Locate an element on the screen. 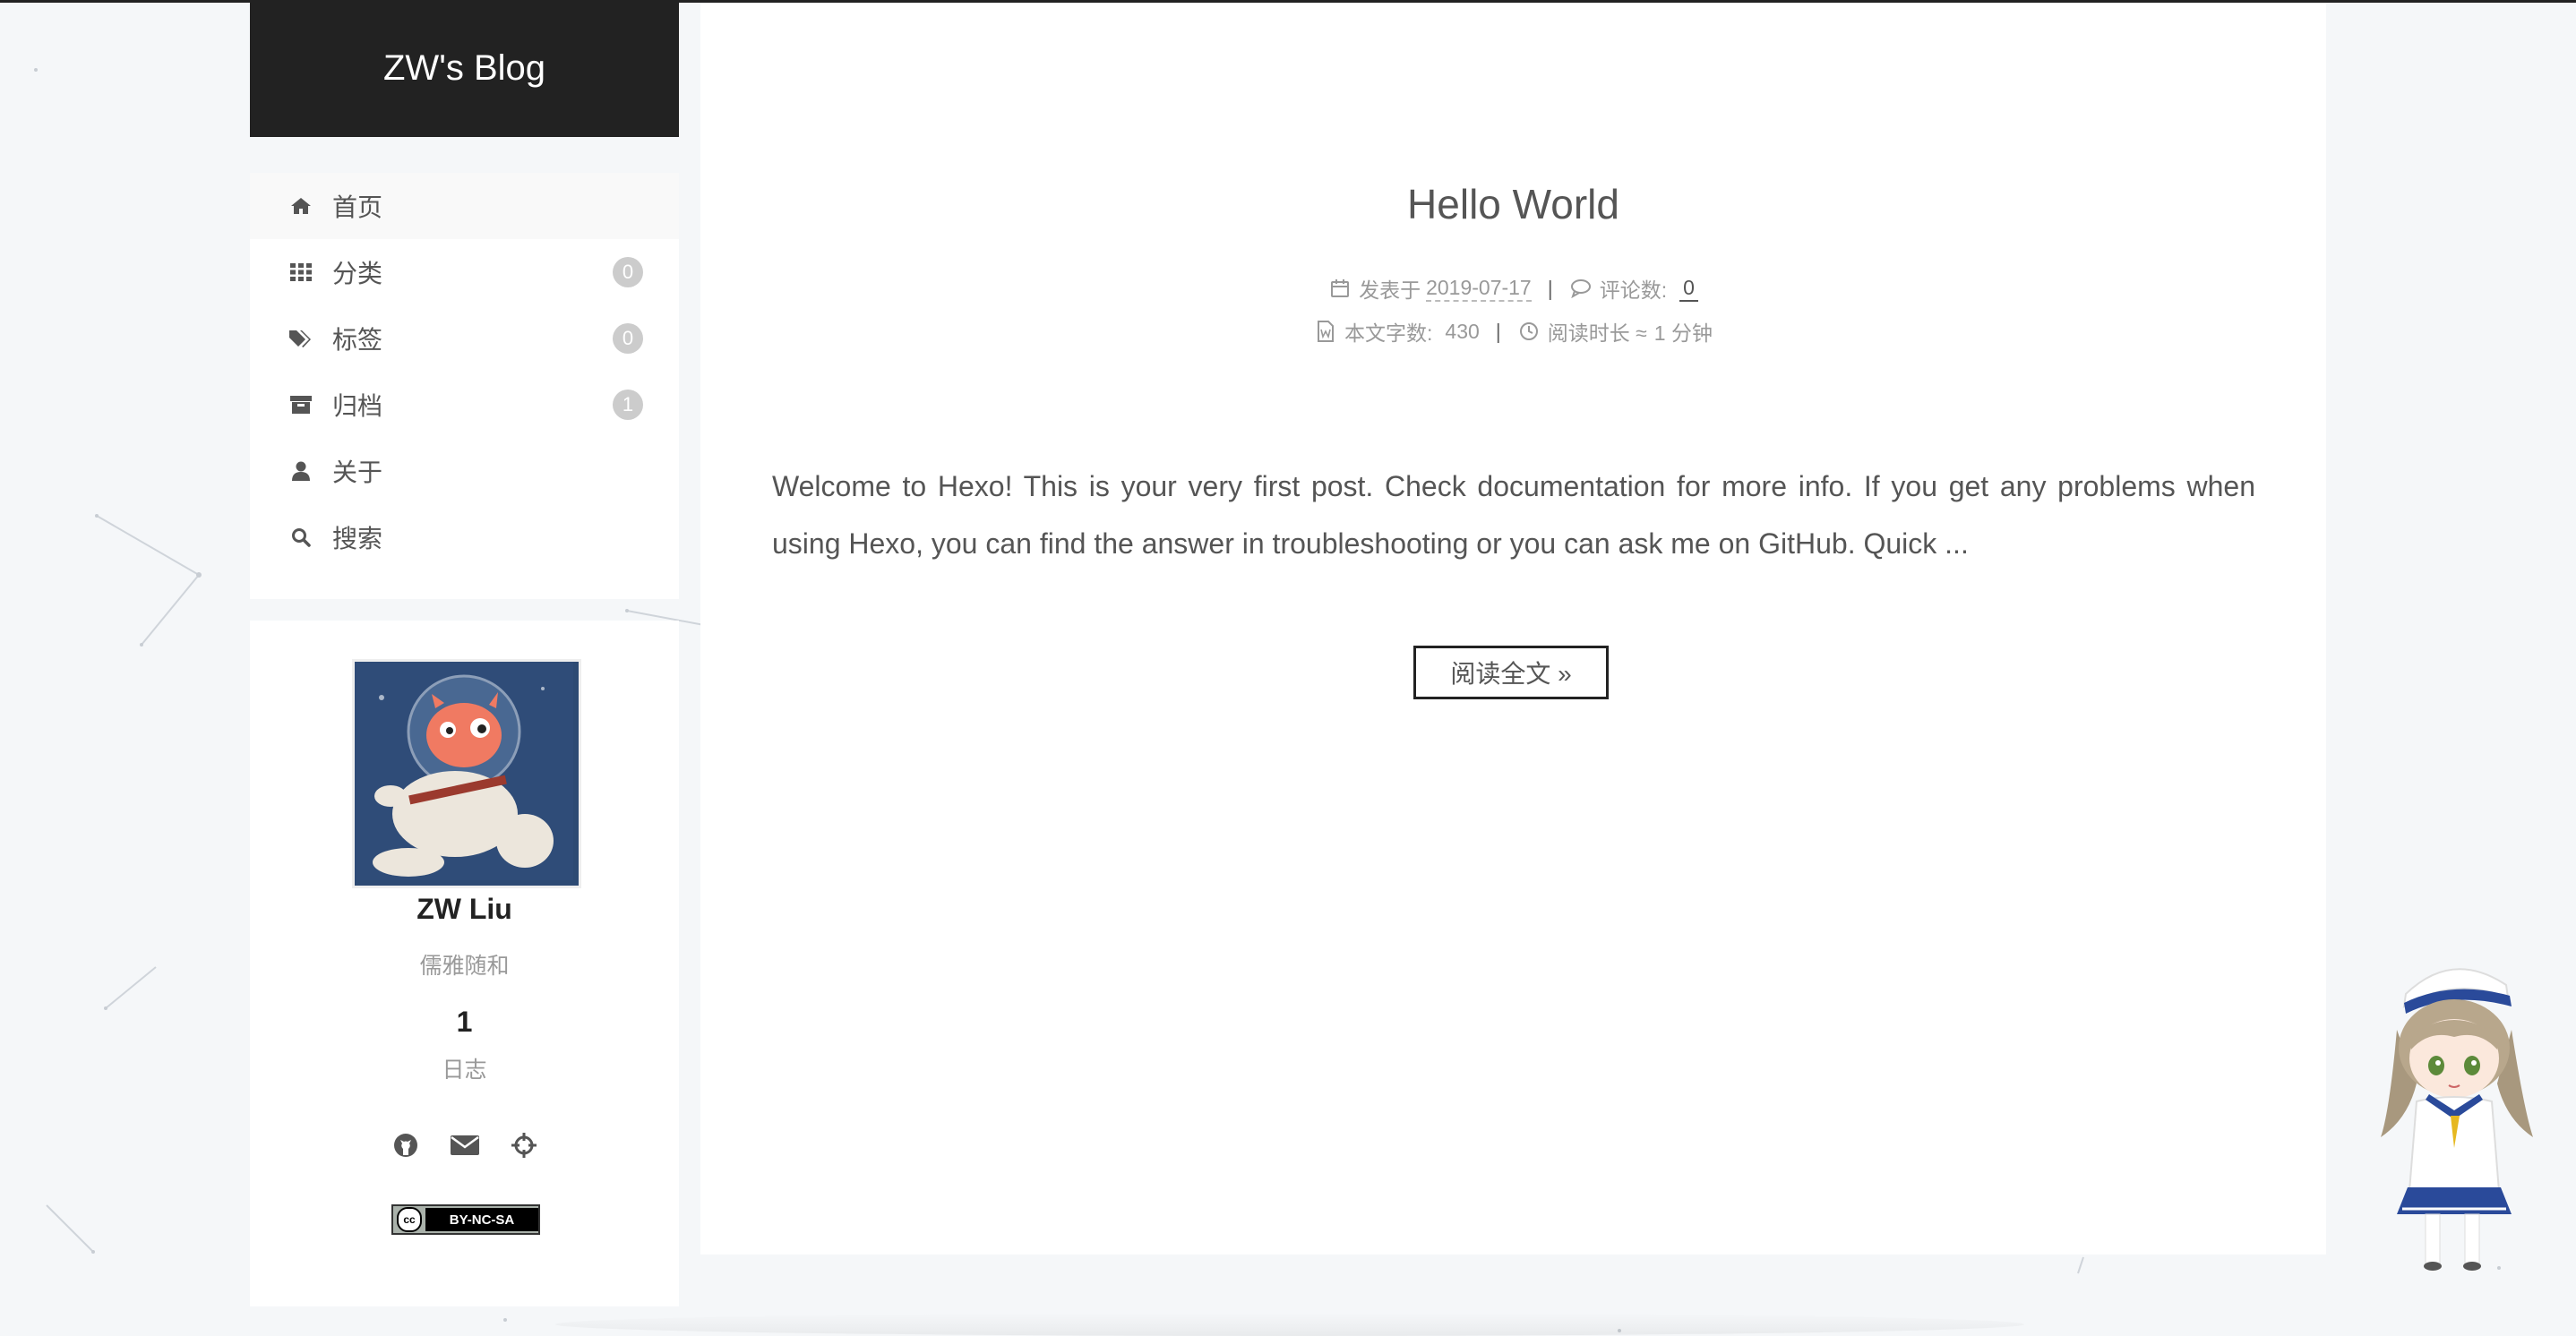 This screenshot has height=1336, width=2576. wordcount-value: 430 is located at coordinates (1462, 331).